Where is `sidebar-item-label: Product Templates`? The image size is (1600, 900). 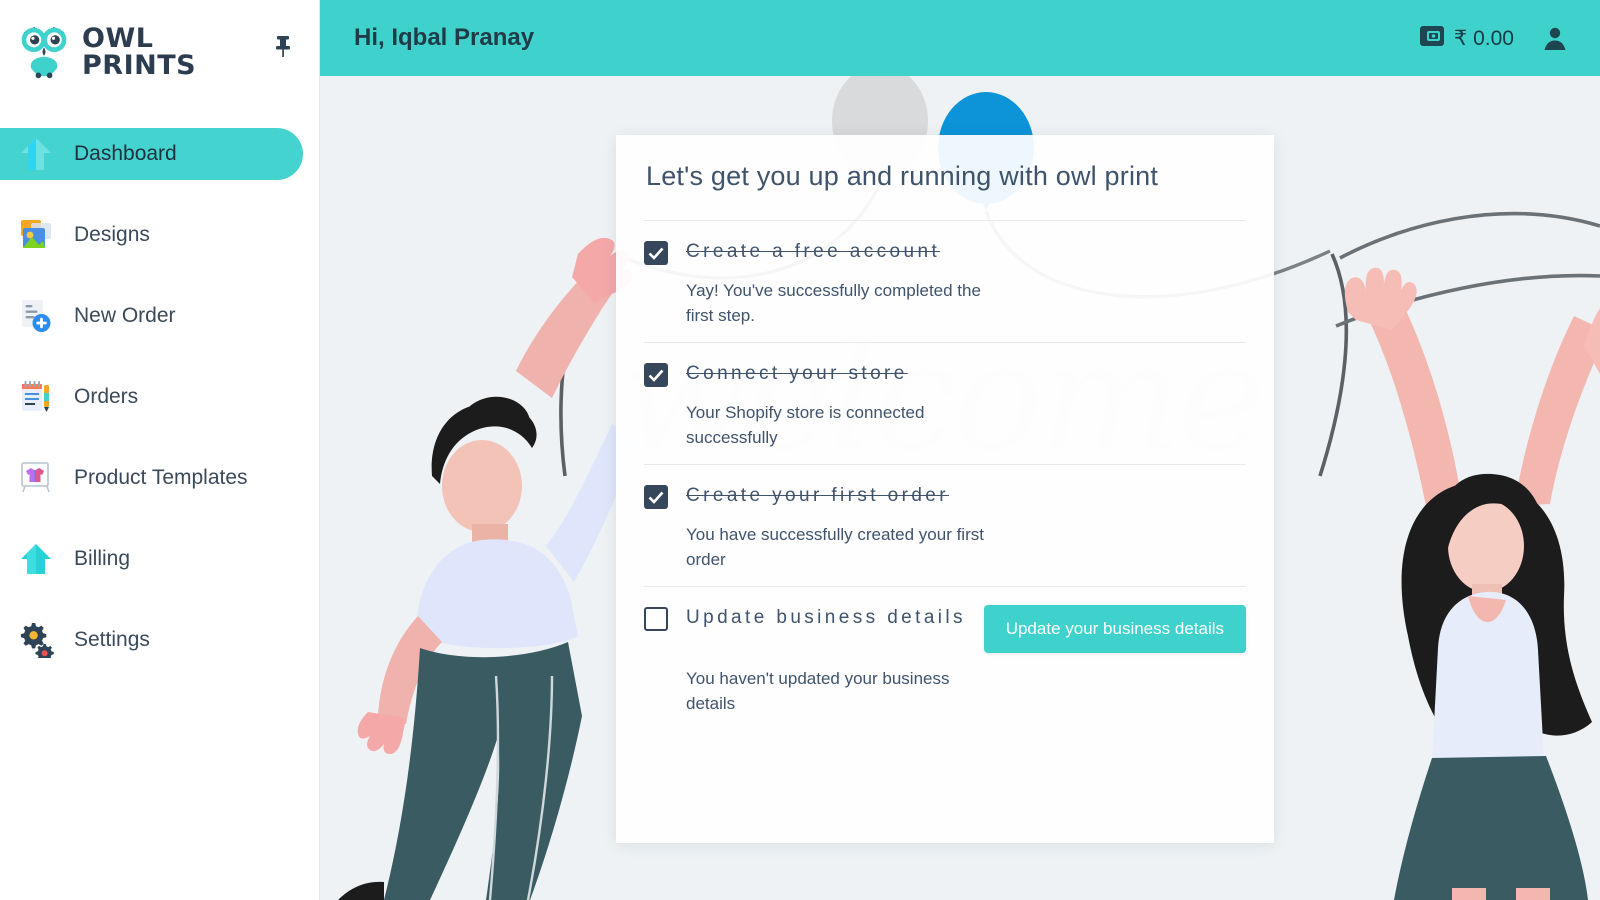 sidebar-item-label: Product Templates is located at coordinates (161, 477).